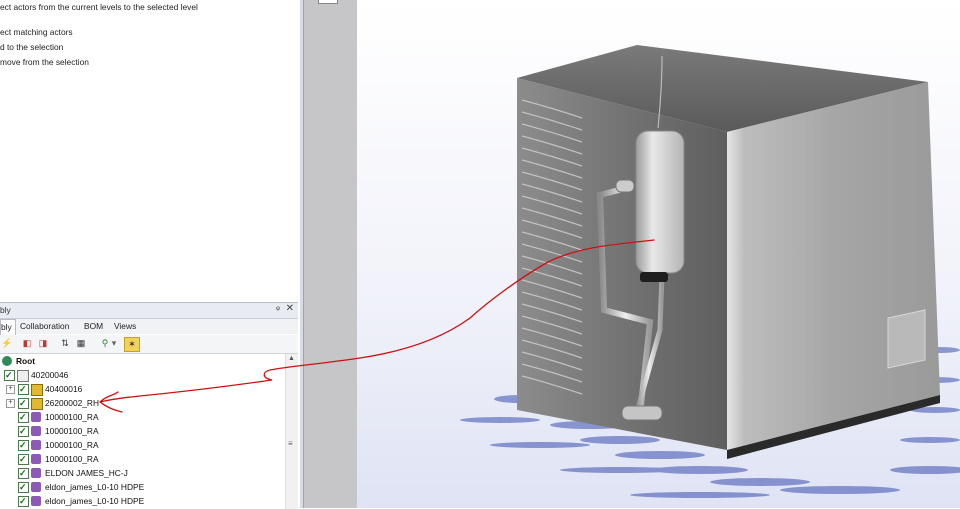 The height and width of the screenshot is (509, 960). I want to click on close-icon: ✕, so click(290, 308).